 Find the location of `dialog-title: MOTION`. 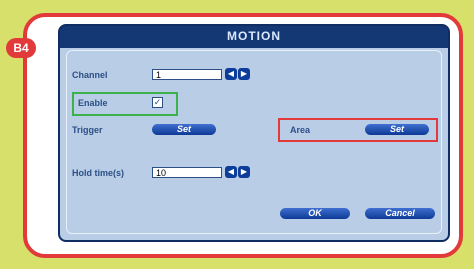

dialog-title: MOTION is located at coordinates (254, 36).